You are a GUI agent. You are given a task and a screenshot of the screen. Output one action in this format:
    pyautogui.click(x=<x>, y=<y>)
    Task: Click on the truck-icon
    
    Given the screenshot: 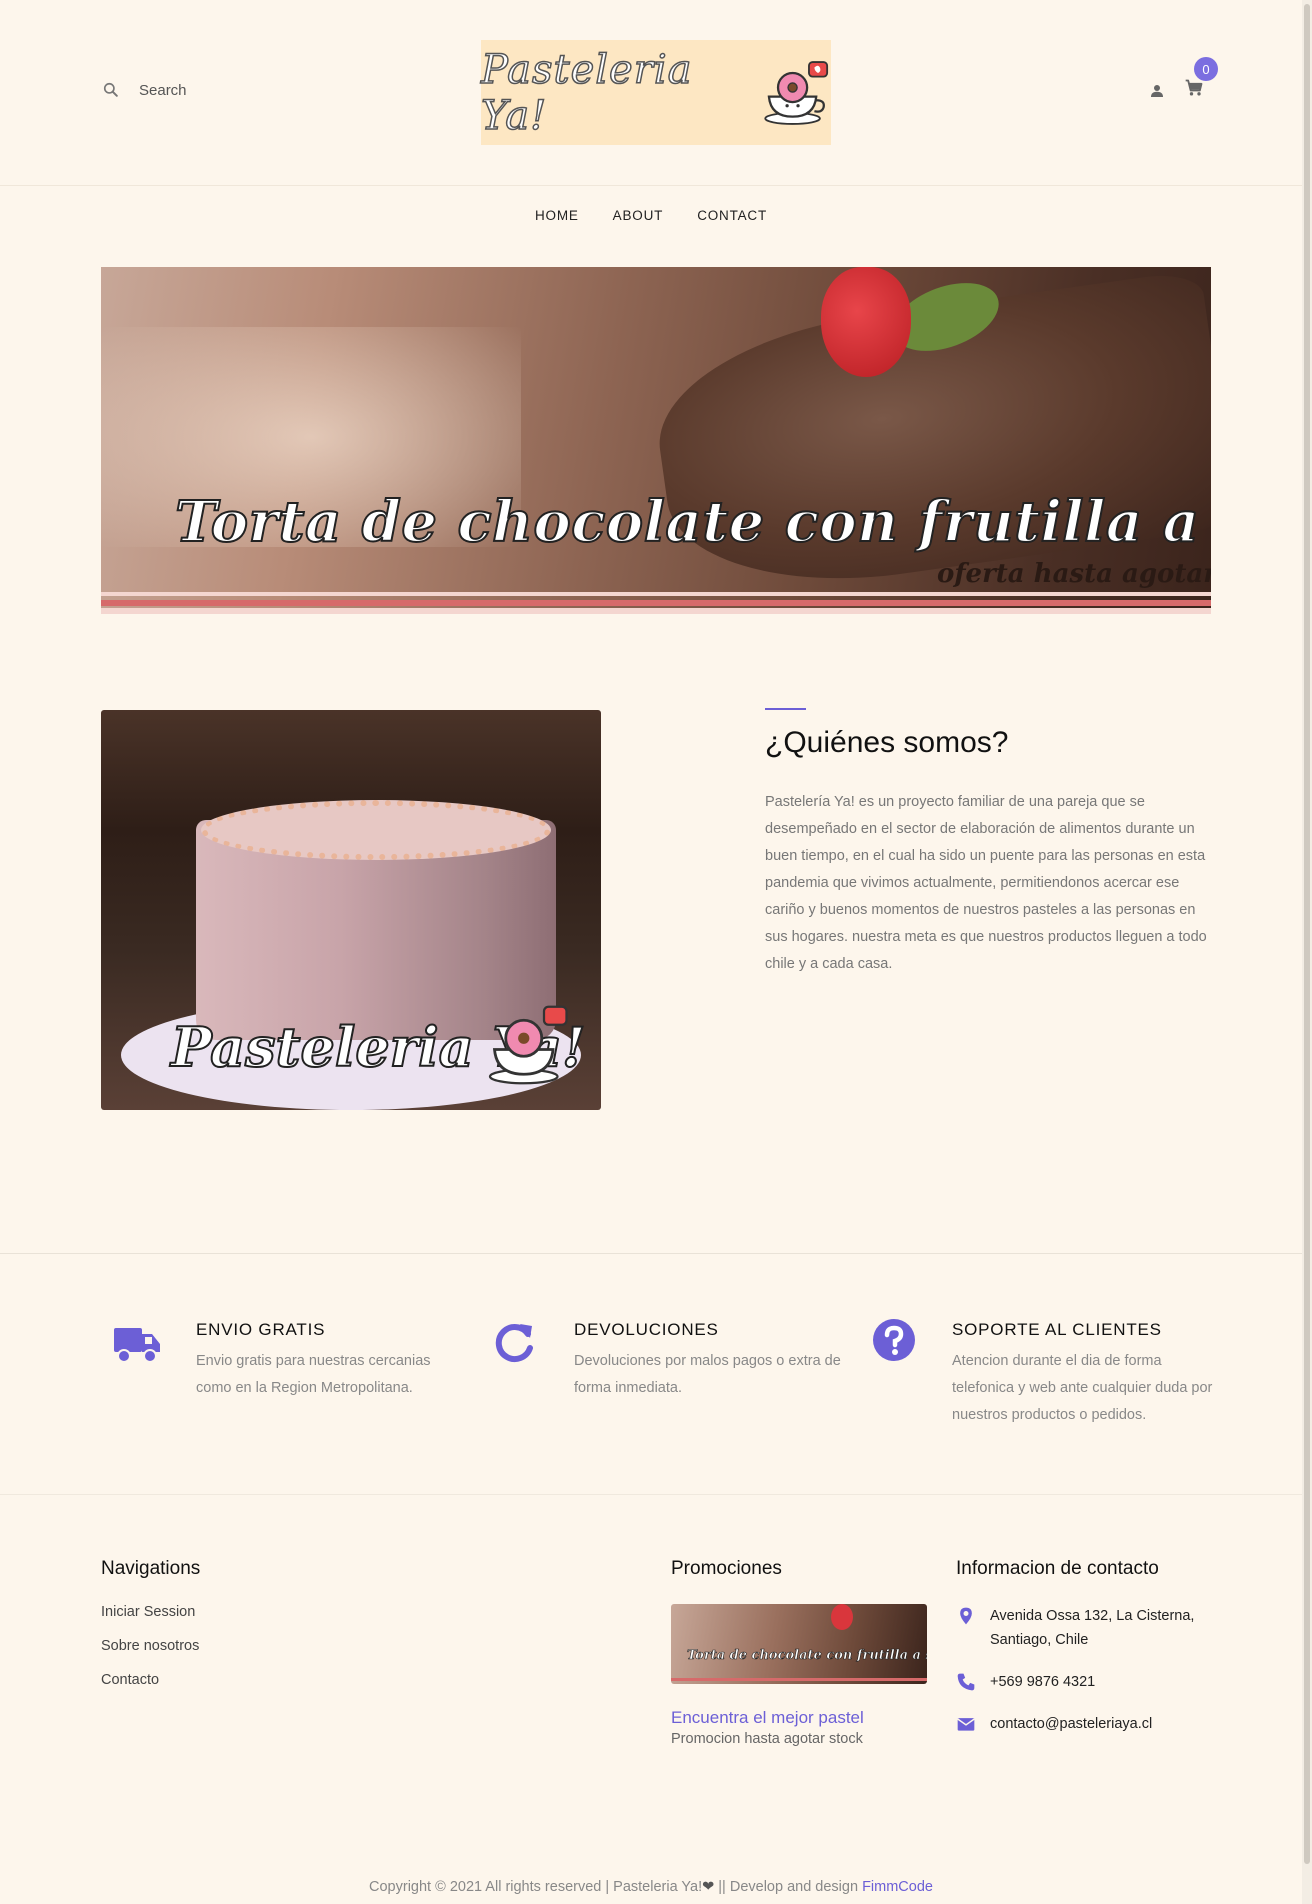 What is the action you would take?
    pyautogui.click(x=137, y=1345)
    